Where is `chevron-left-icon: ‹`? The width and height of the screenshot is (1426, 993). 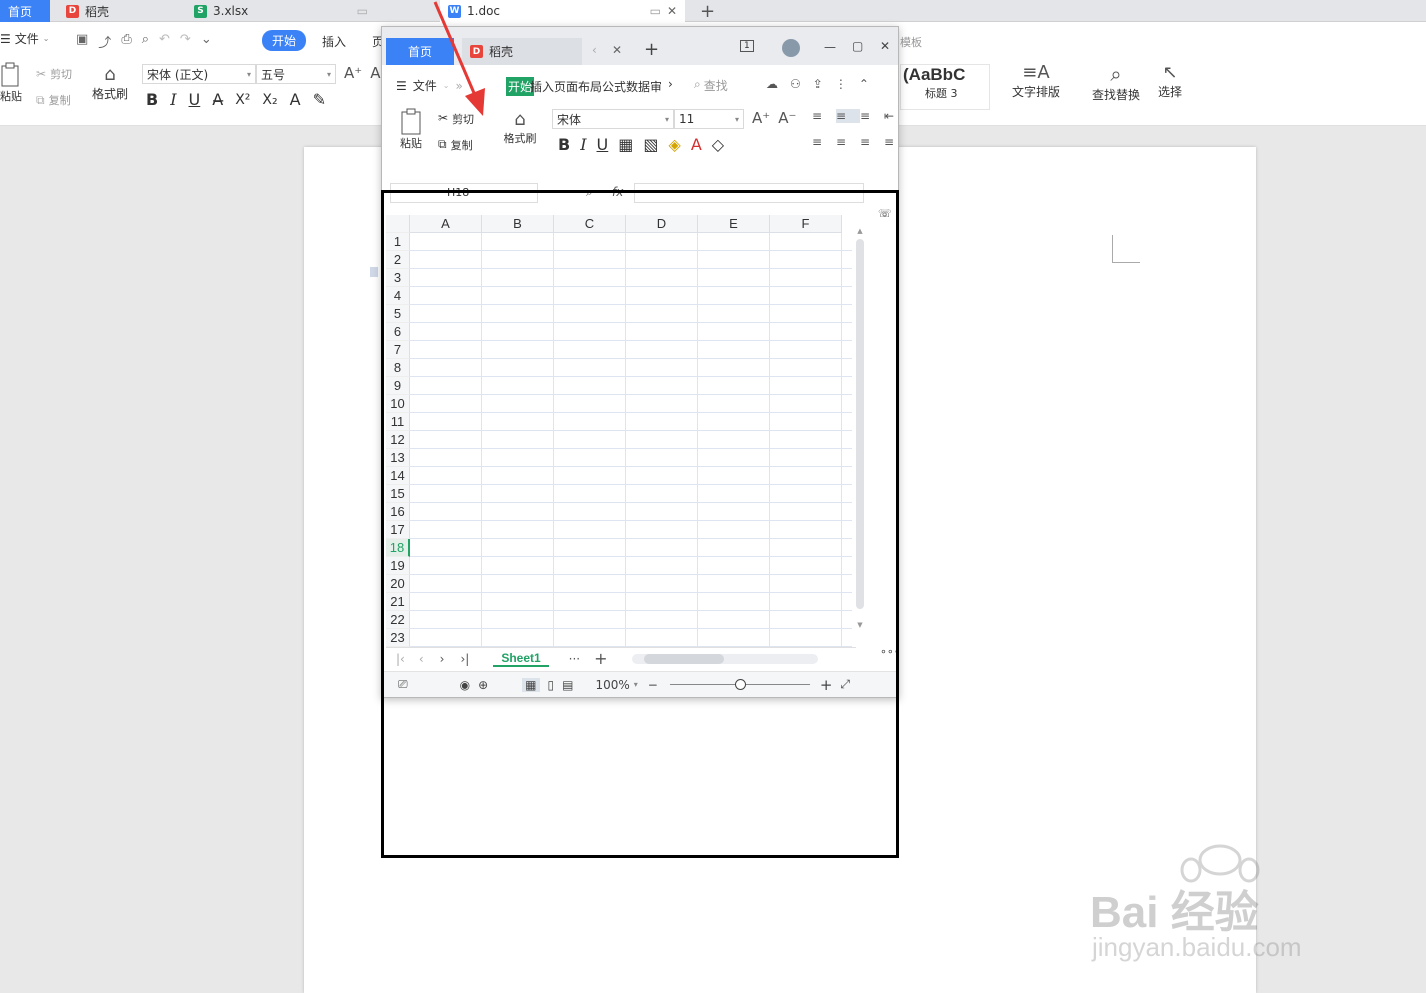 chevron-left-icon: ‹ is located at coordinates (594, 50).